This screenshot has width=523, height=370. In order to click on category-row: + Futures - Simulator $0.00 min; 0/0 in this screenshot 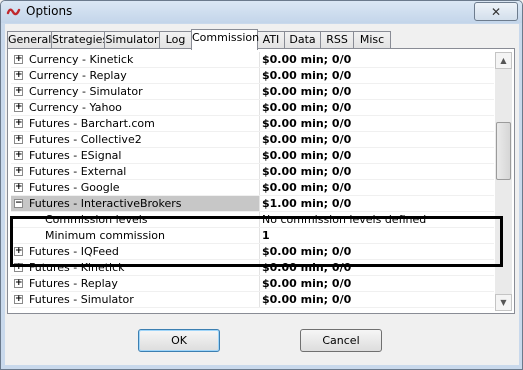, I will do `click(252, 300)`.